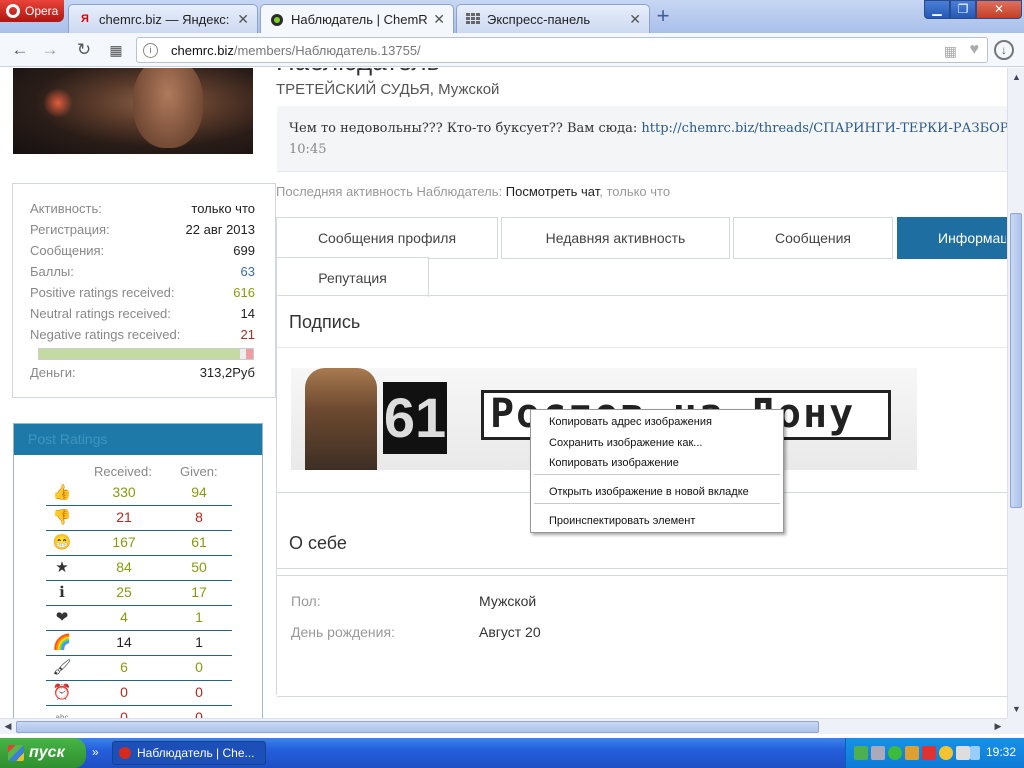  Describe the element at coordinates (95, 752) in the screenshot. I see `quick-launch-icon: »` at that location.